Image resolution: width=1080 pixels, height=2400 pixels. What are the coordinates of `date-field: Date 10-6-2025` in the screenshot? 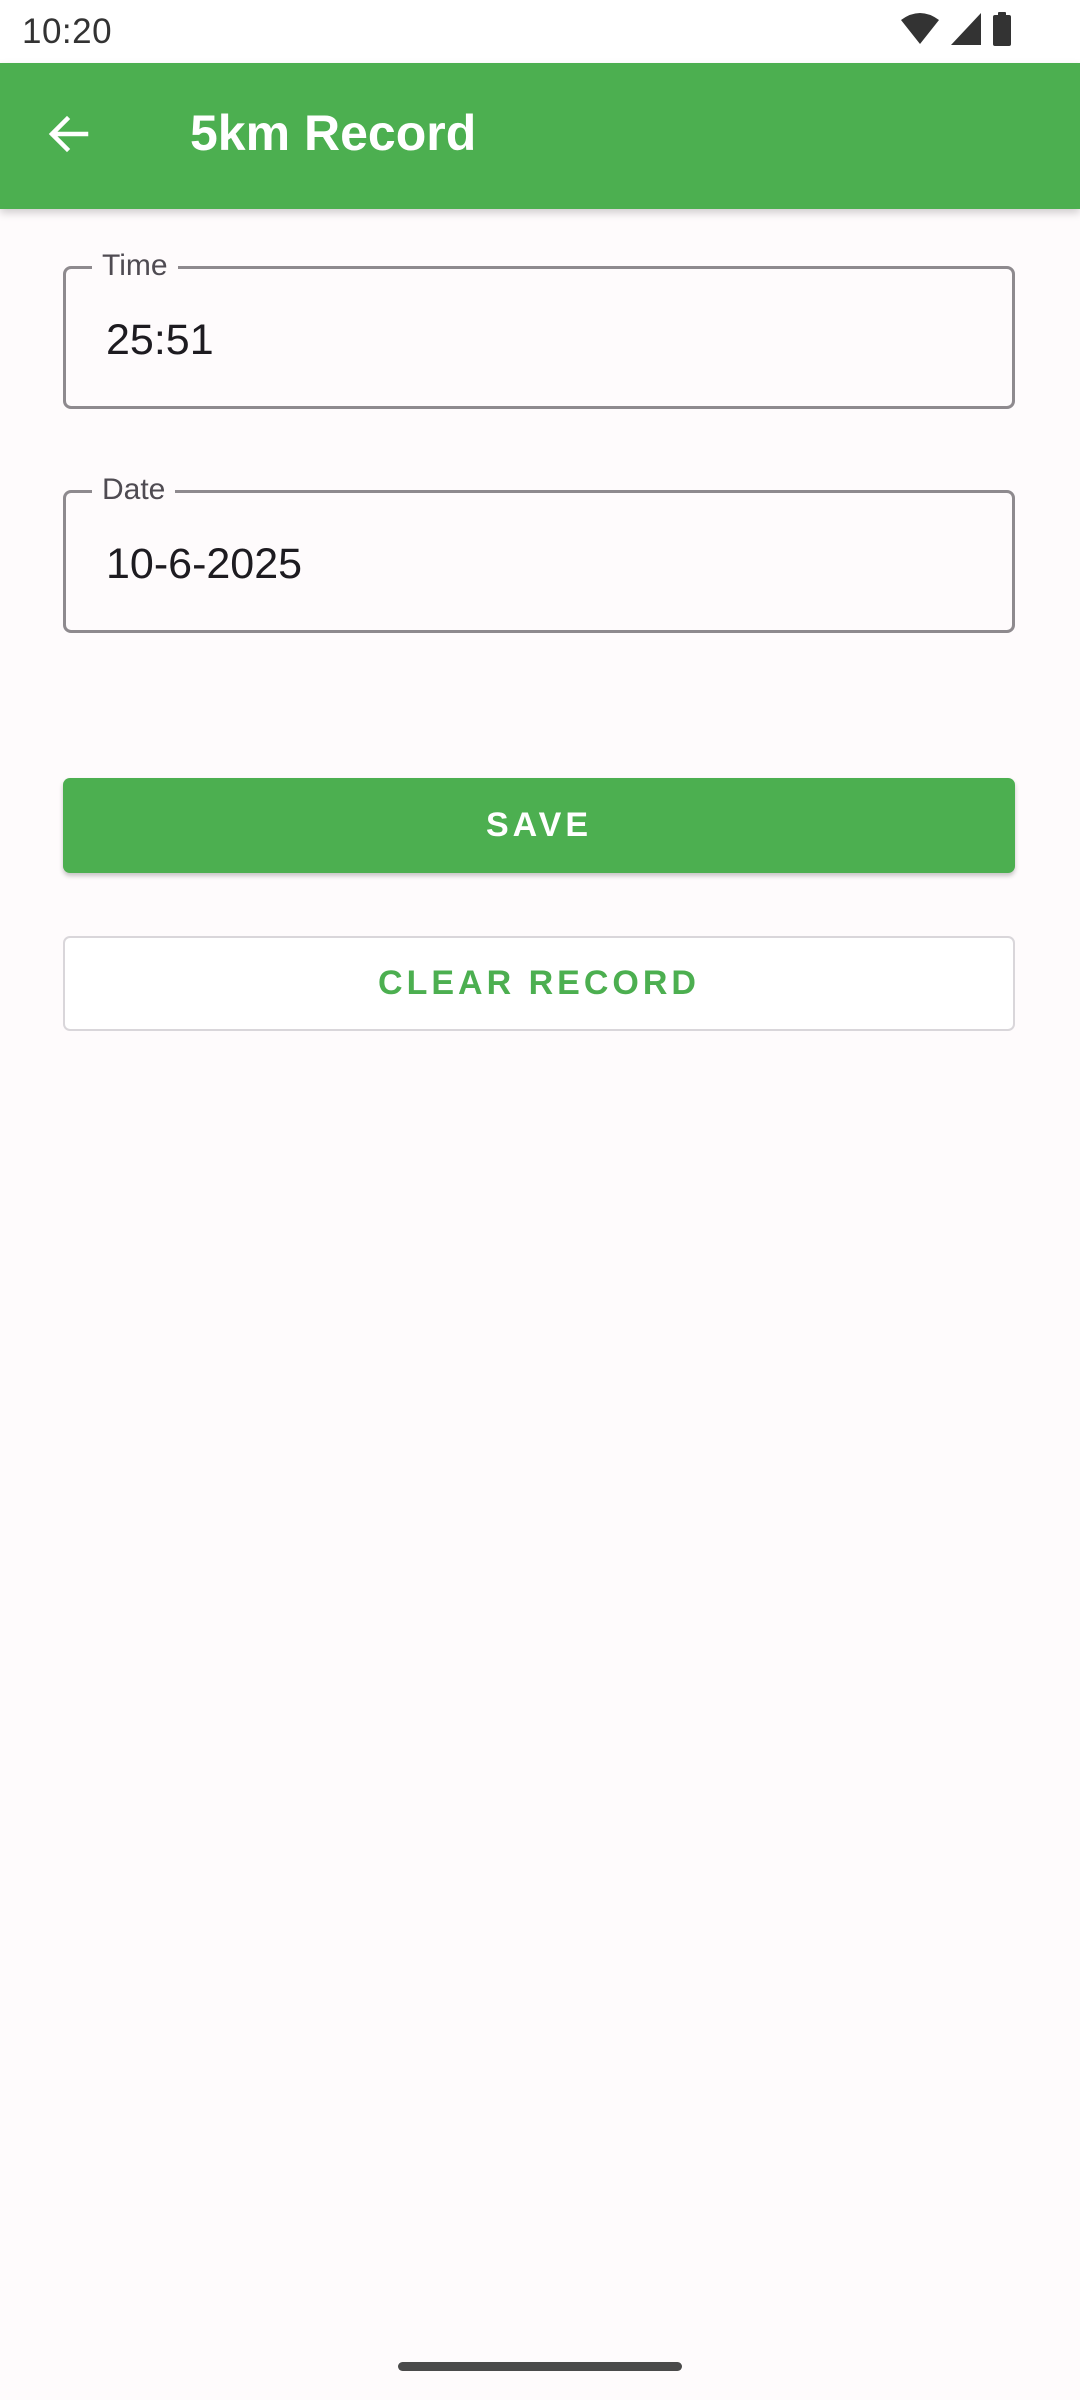 It's located at (539, 552).